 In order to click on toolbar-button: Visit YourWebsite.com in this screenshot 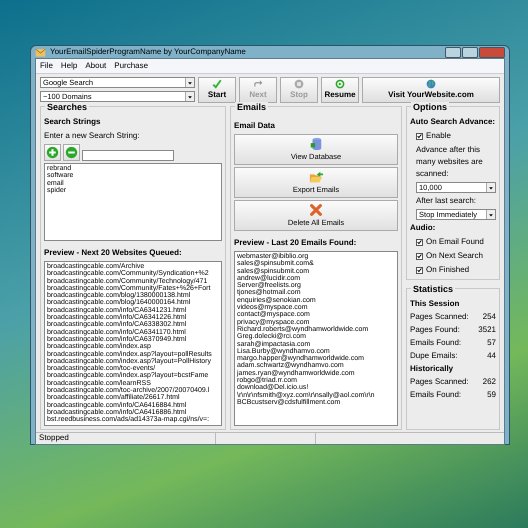, I will do `click(431, 90)`.